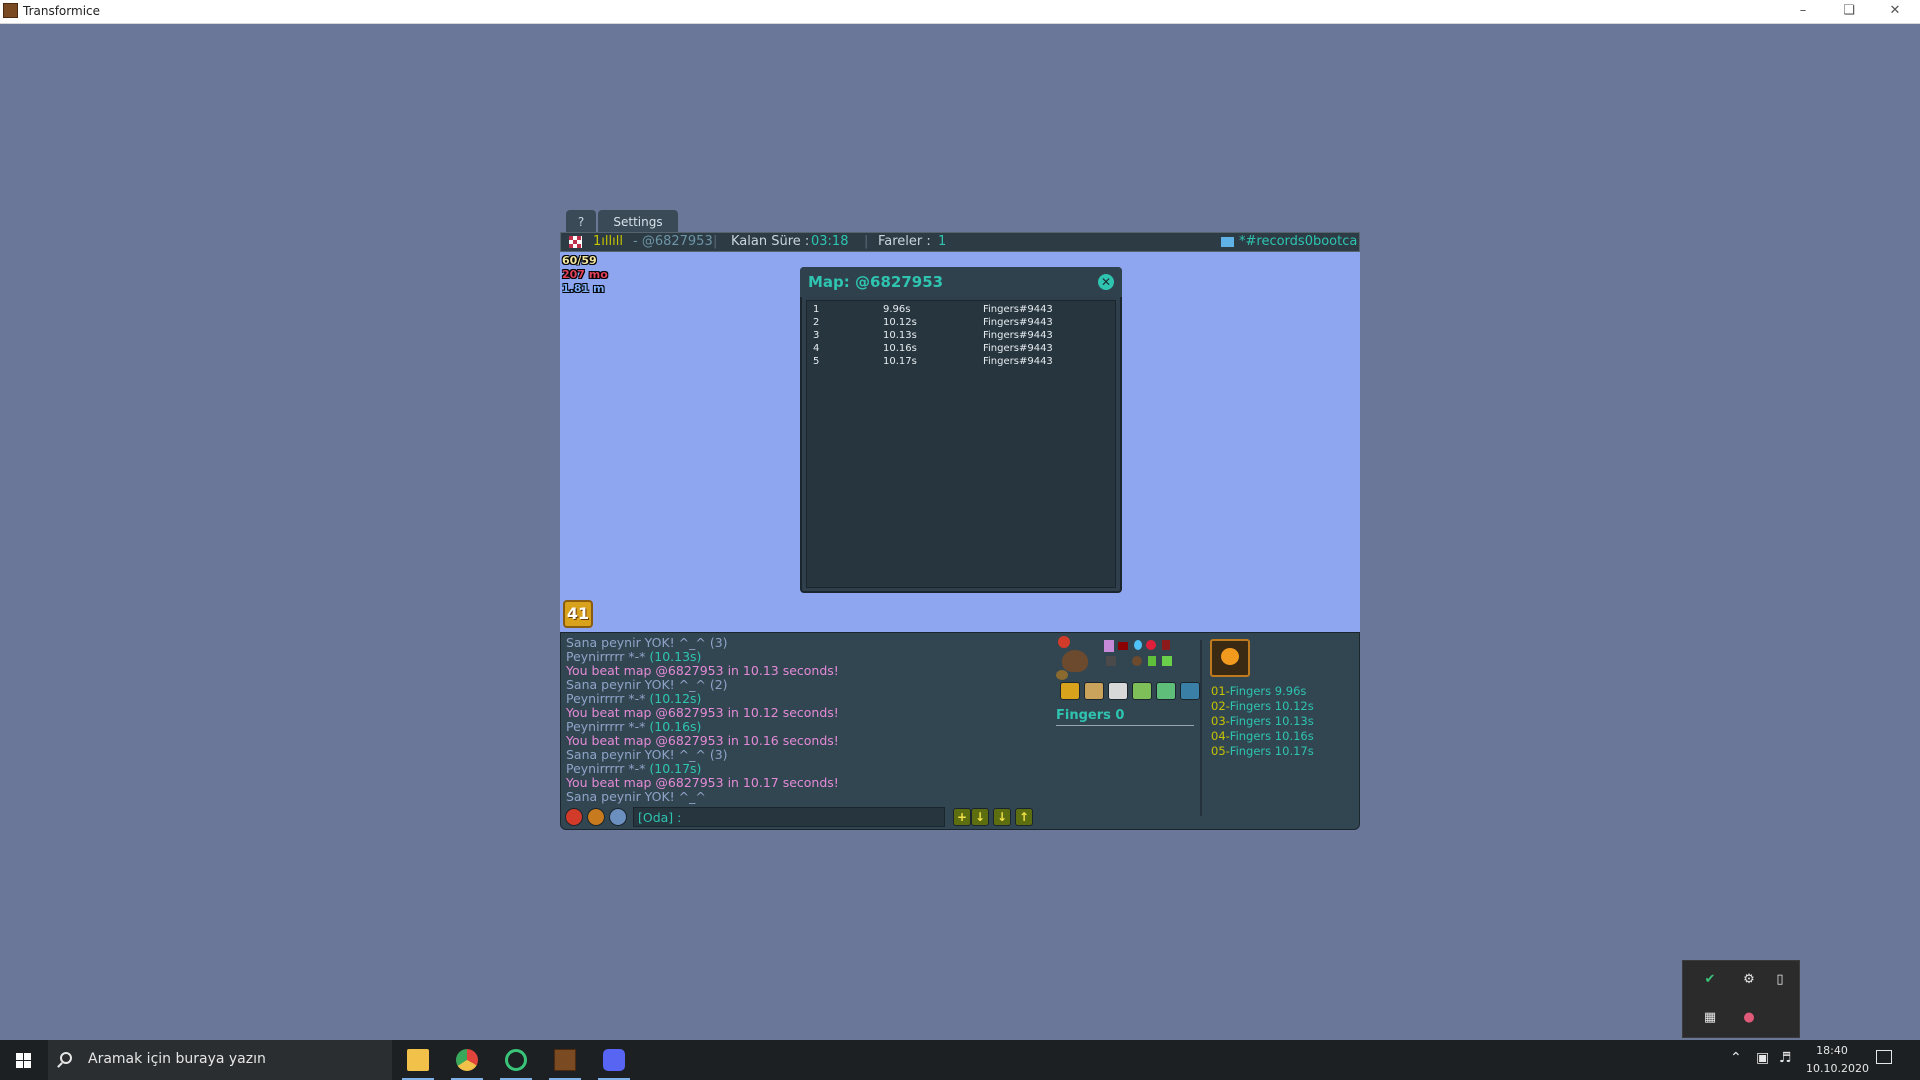 Image resolution: width=1920 pixels, height=1080 pixels. What do you see at coordinates (963, 349) in the screenshot?
I see `table-row: 4 10.16s Fingers#9443` at bounding box center [963, 349].